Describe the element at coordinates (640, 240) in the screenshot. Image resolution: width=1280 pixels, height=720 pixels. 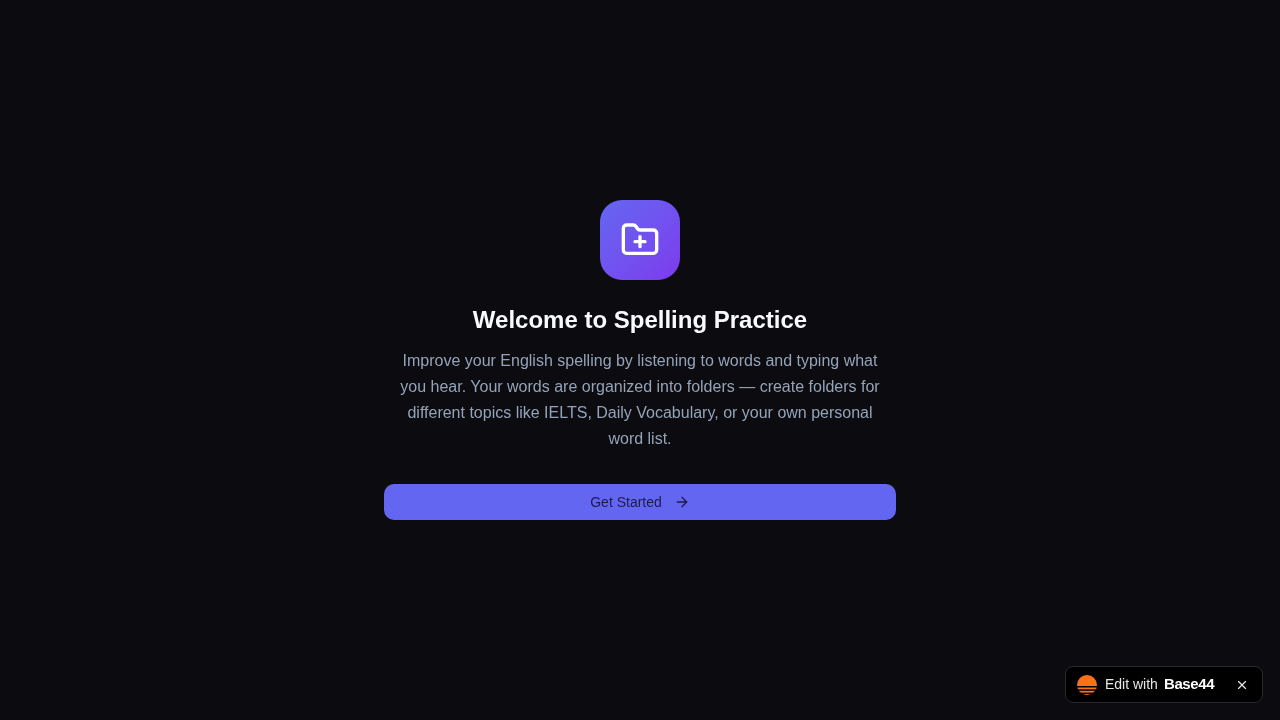
I see `folder-plus-icon` at that location.